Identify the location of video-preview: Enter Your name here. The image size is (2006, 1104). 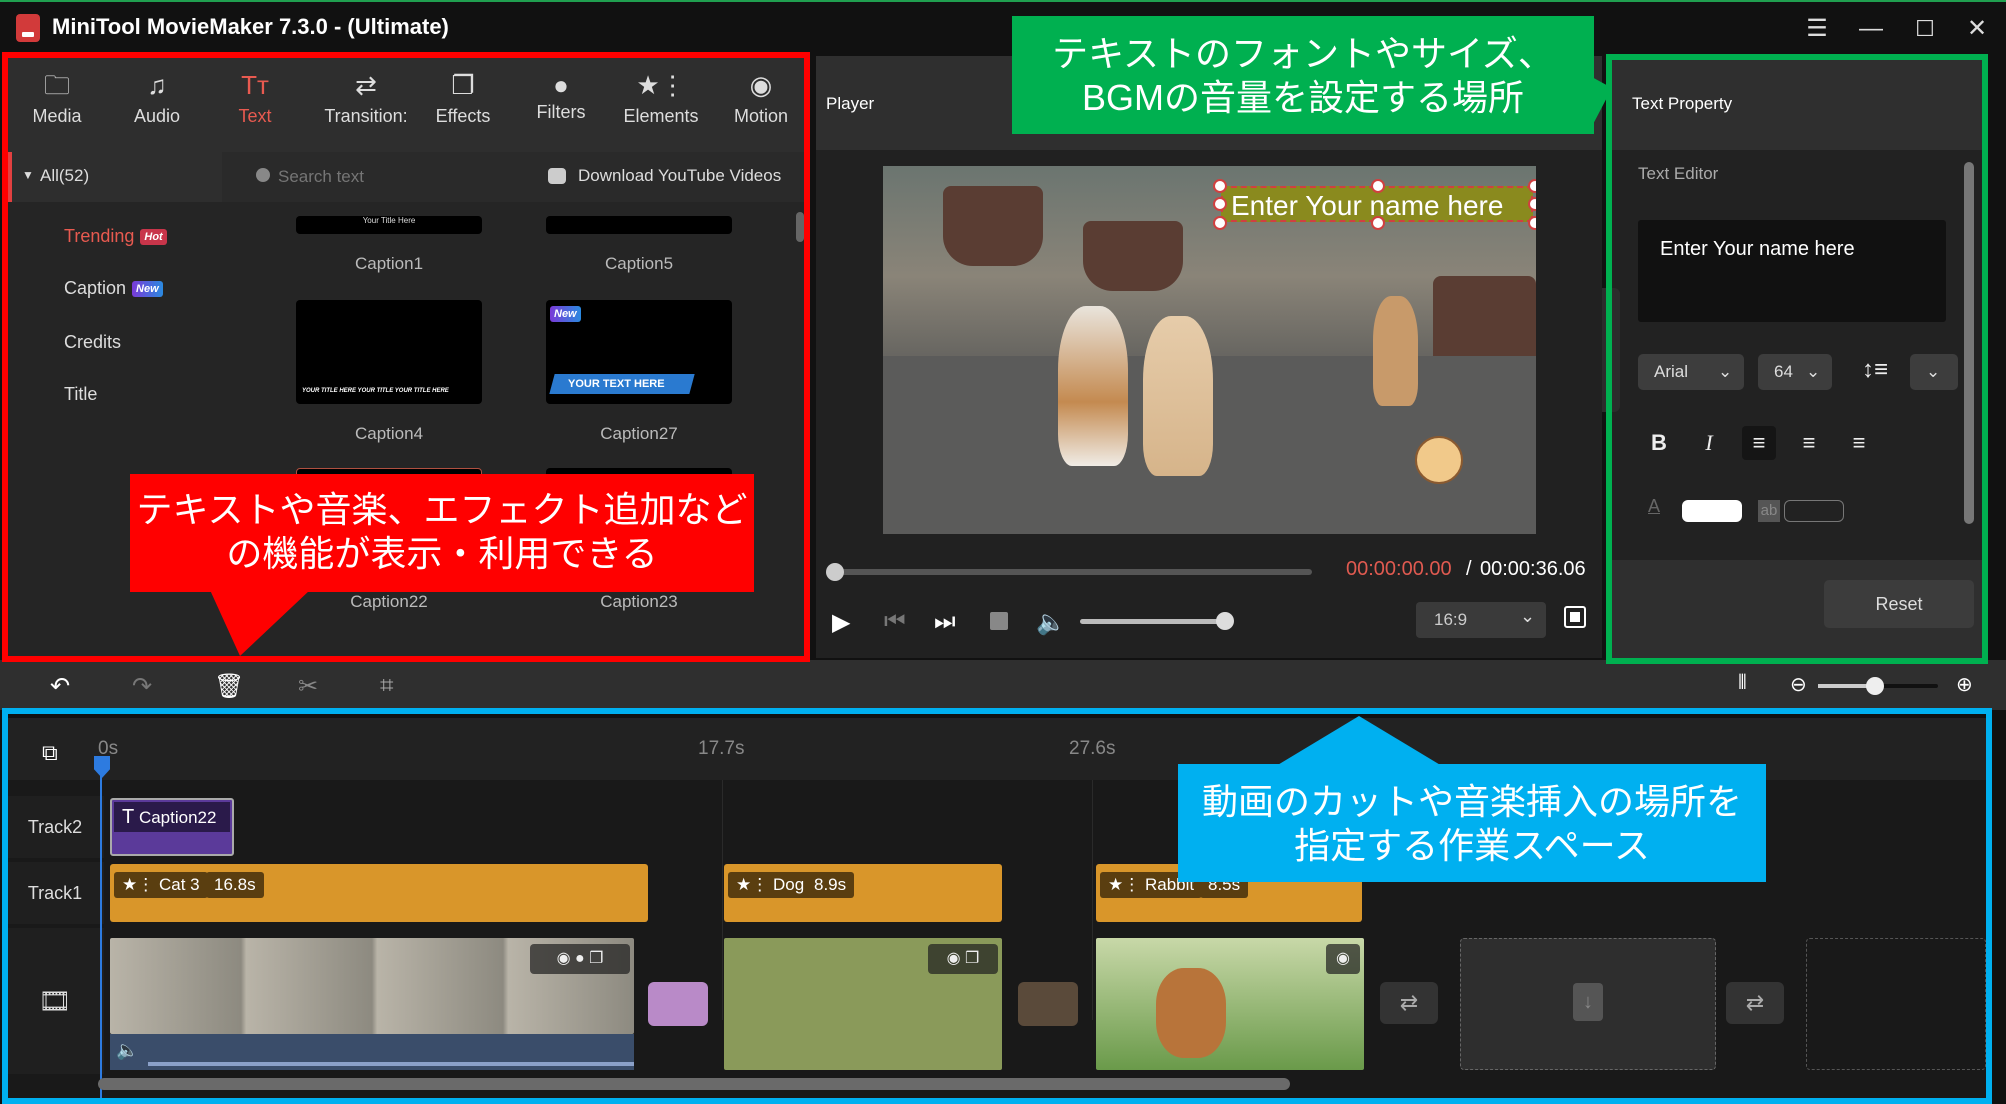
(1209, 350).